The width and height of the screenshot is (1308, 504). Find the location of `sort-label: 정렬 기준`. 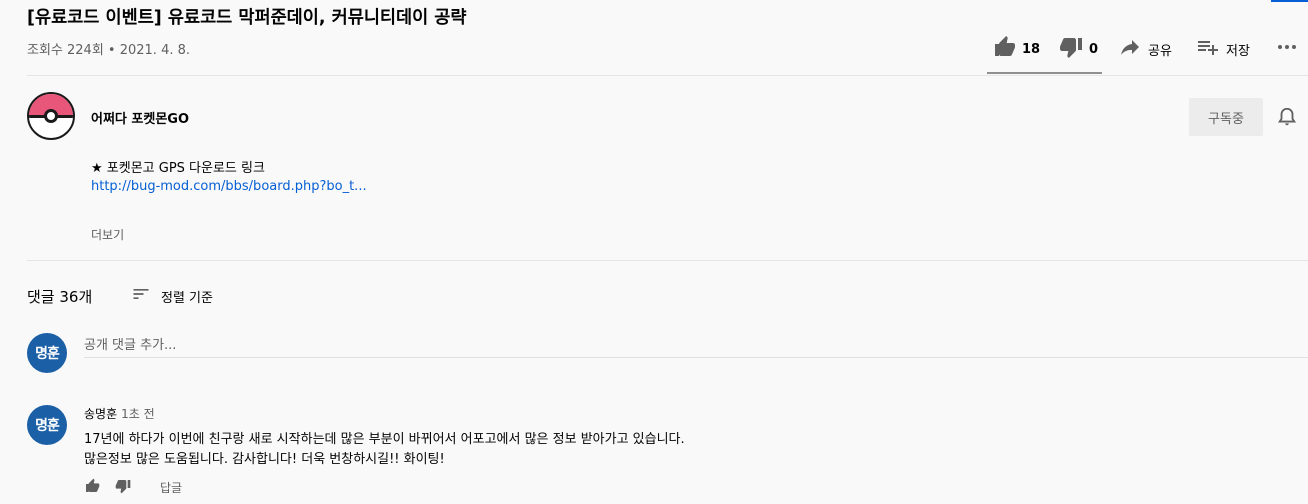

sort-label: 정렬 기준 is located at coordinates (187, 298).